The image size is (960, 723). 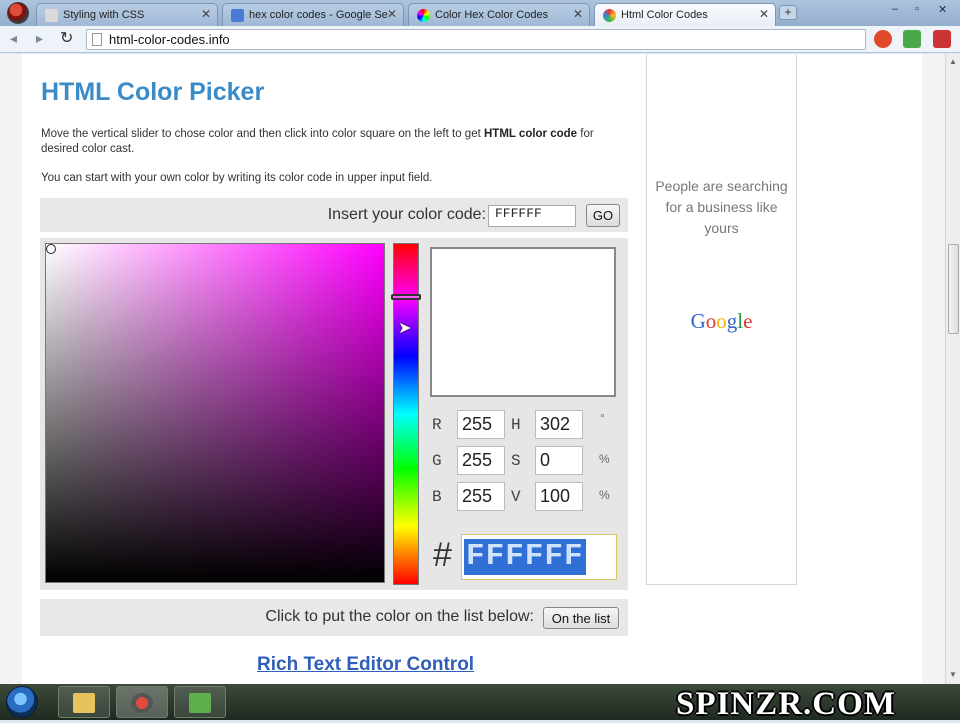 What do you see at coordinates (516, 461) in the screenshot?
I see `s-label: S` at bounding box center [516, 461].